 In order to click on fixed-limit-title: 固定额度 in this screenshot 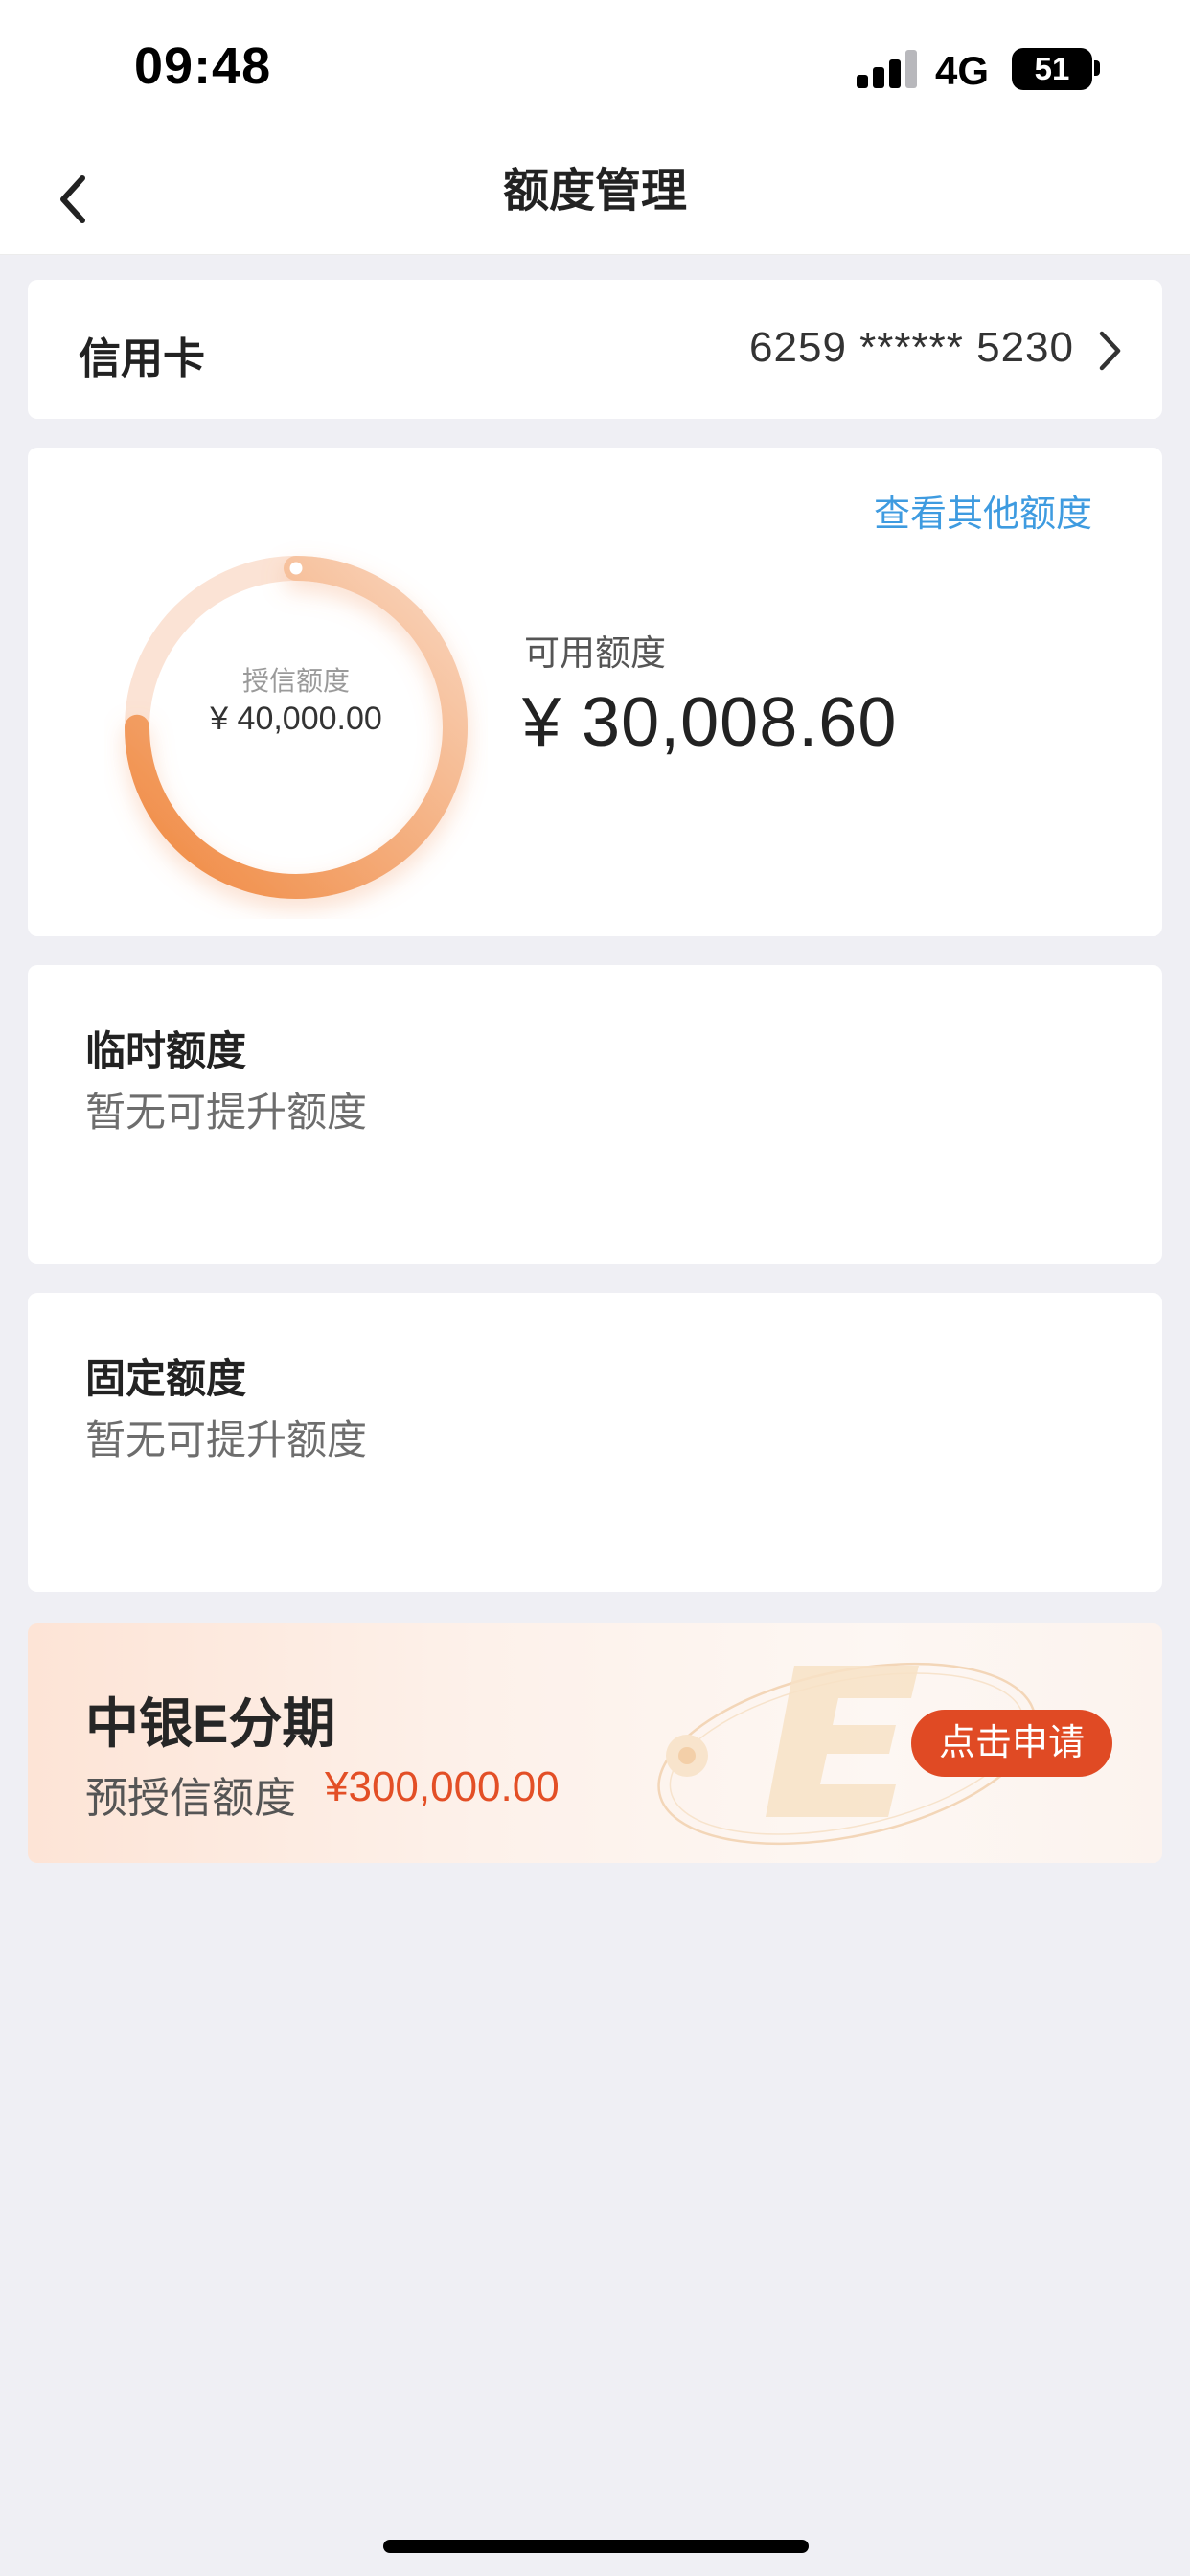, I will do `click(166, 1378)`.